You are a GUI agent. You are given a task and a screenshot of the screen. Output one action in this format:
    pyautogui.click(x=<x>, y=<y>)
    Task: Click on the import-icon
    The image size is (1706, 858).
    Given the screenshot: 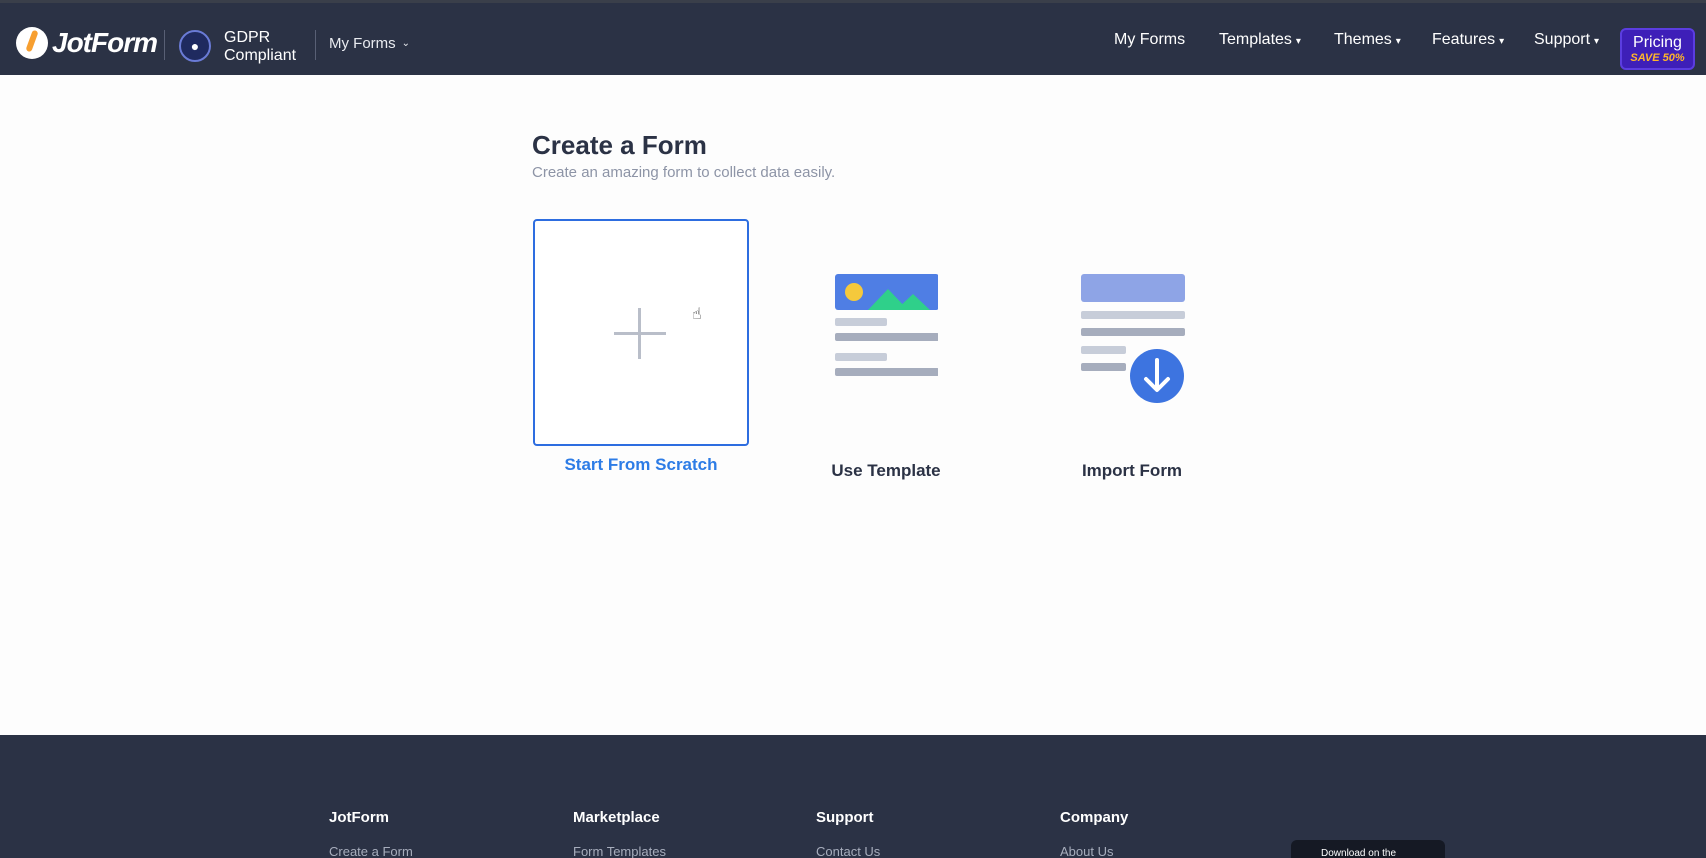 What is the action you would take?
    pyautogui.click(x=1132, y=338)
    